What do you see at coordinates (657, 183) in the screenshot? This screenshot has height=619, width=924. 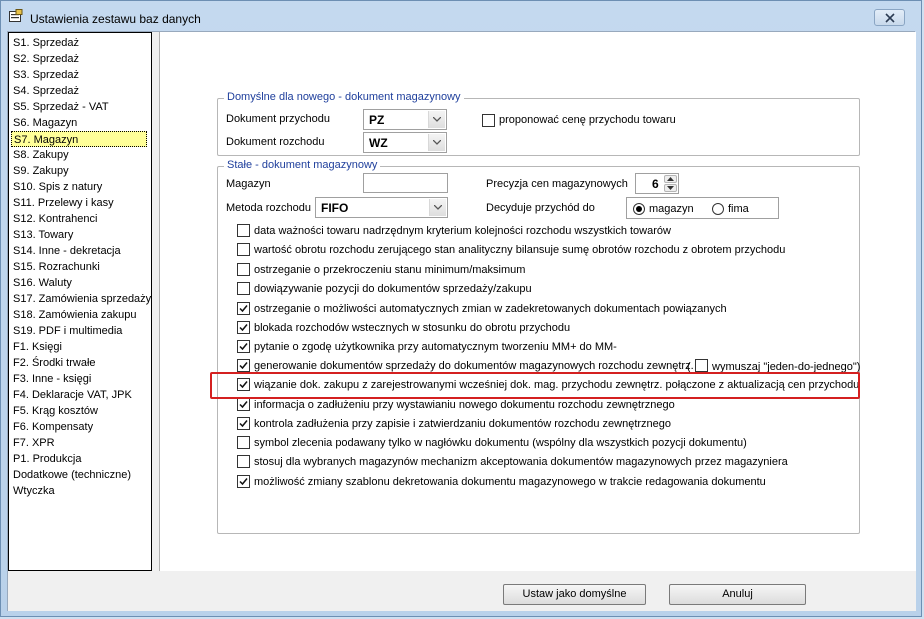 I see `precision-stepper: 6` at bounding box center [657, 183].